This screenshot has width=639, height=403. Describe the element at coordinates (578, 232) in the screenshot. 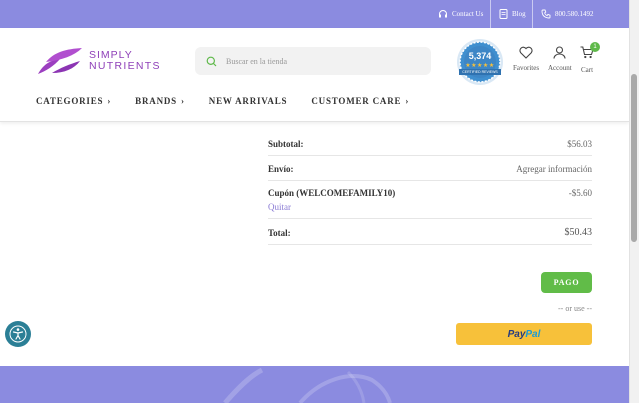

I see `total-value: $50.43` at that location.